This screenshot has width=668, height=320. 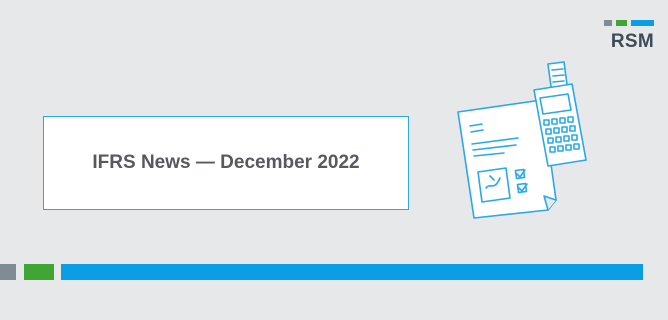 I want to click on banner-title: IFRS News — December 2022, so click(x=226, y=162).